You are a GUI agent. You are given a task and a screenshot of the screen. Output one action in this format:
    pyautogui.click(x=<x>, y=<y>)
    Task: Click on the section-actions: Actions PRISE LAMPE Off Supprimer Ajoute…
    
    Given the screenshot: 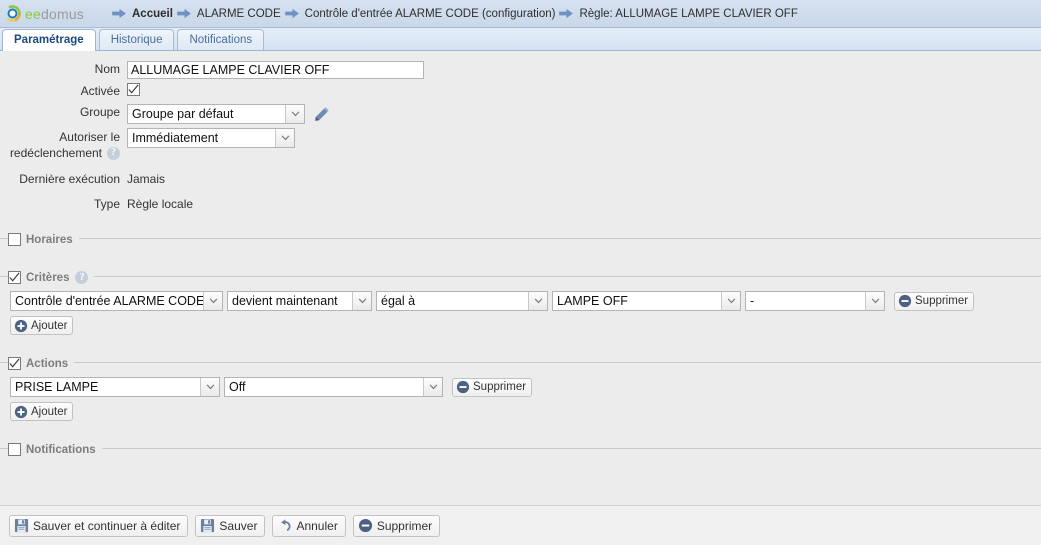 What is the action you would take?
    pyautogui.click(x=520, y=386)
    